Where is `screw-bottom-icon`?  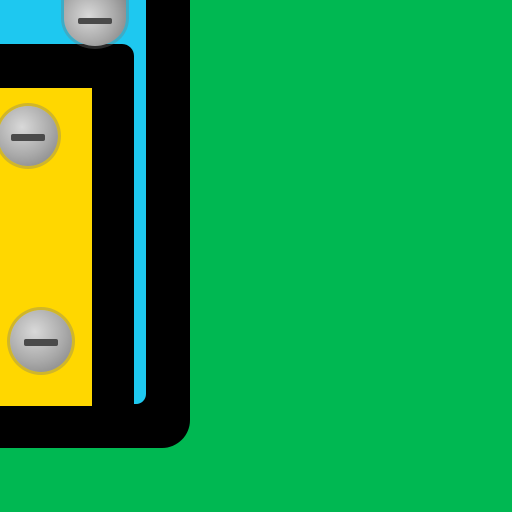
screw-bottom-icon is located at coordinates (41, 341).